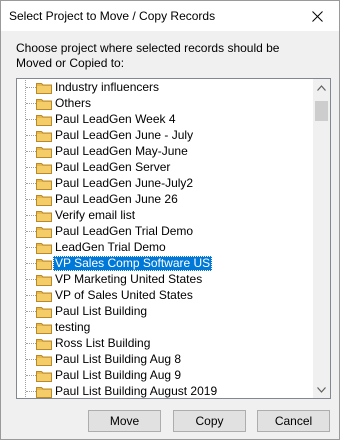 This screenshot has height=440, width=340. I want to click on tree-item-label: Paul LeadGen Week 4, so click(115, 119).